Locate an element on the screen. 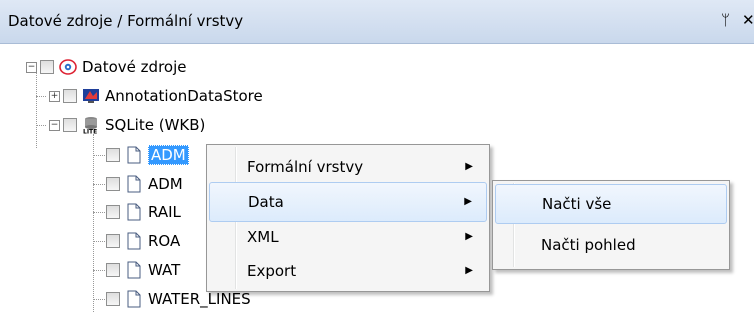 This screenshot has height=325, width=754. tree-item-label: WAT is located at coordinates (164, 270).